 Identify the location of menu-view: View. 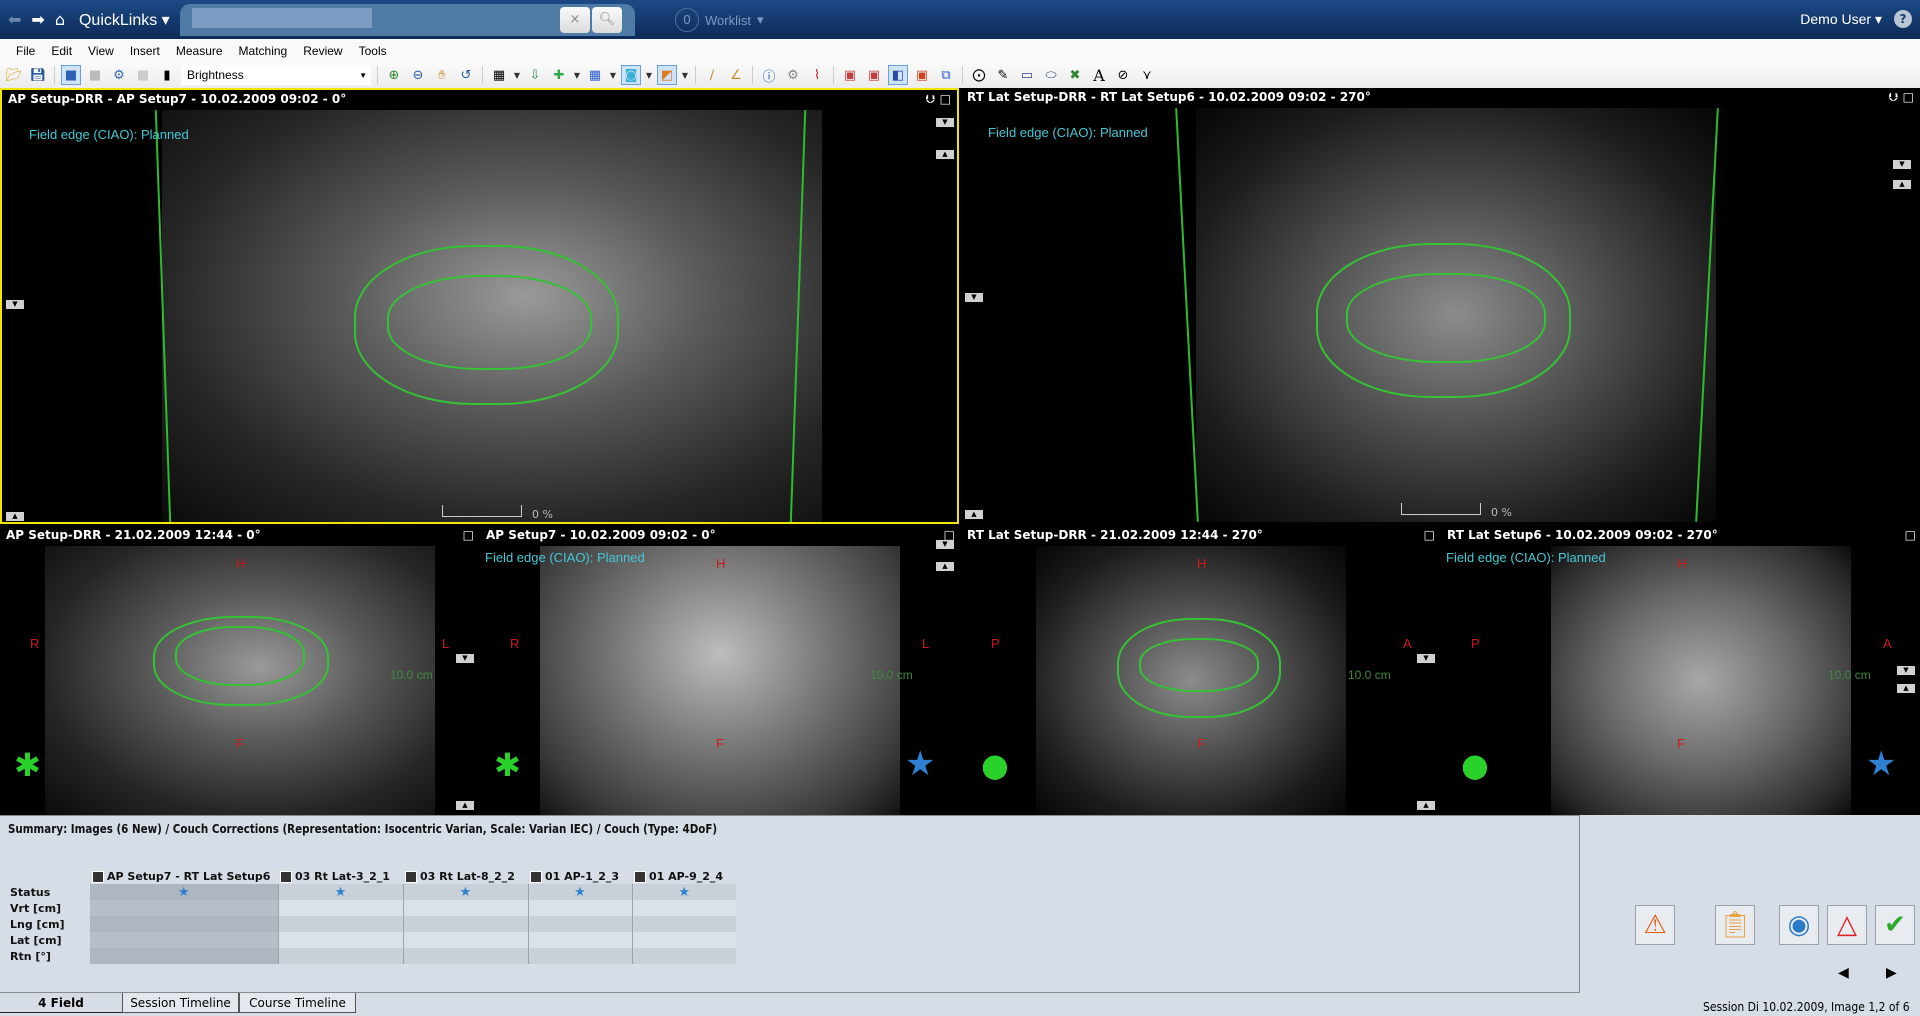
(103, 51).